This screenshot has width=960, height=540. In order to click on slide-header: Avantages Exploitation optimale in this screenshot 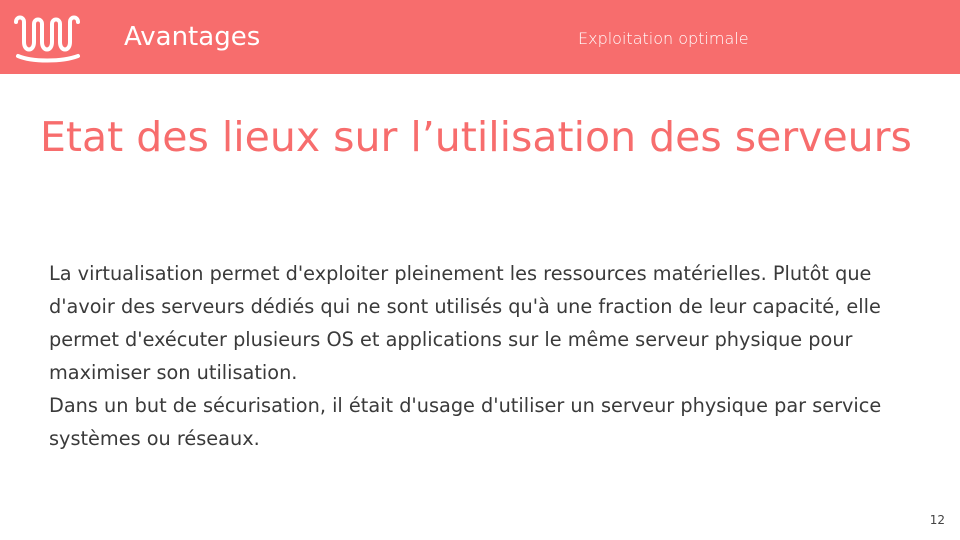, I will do `click(480, 37)`.